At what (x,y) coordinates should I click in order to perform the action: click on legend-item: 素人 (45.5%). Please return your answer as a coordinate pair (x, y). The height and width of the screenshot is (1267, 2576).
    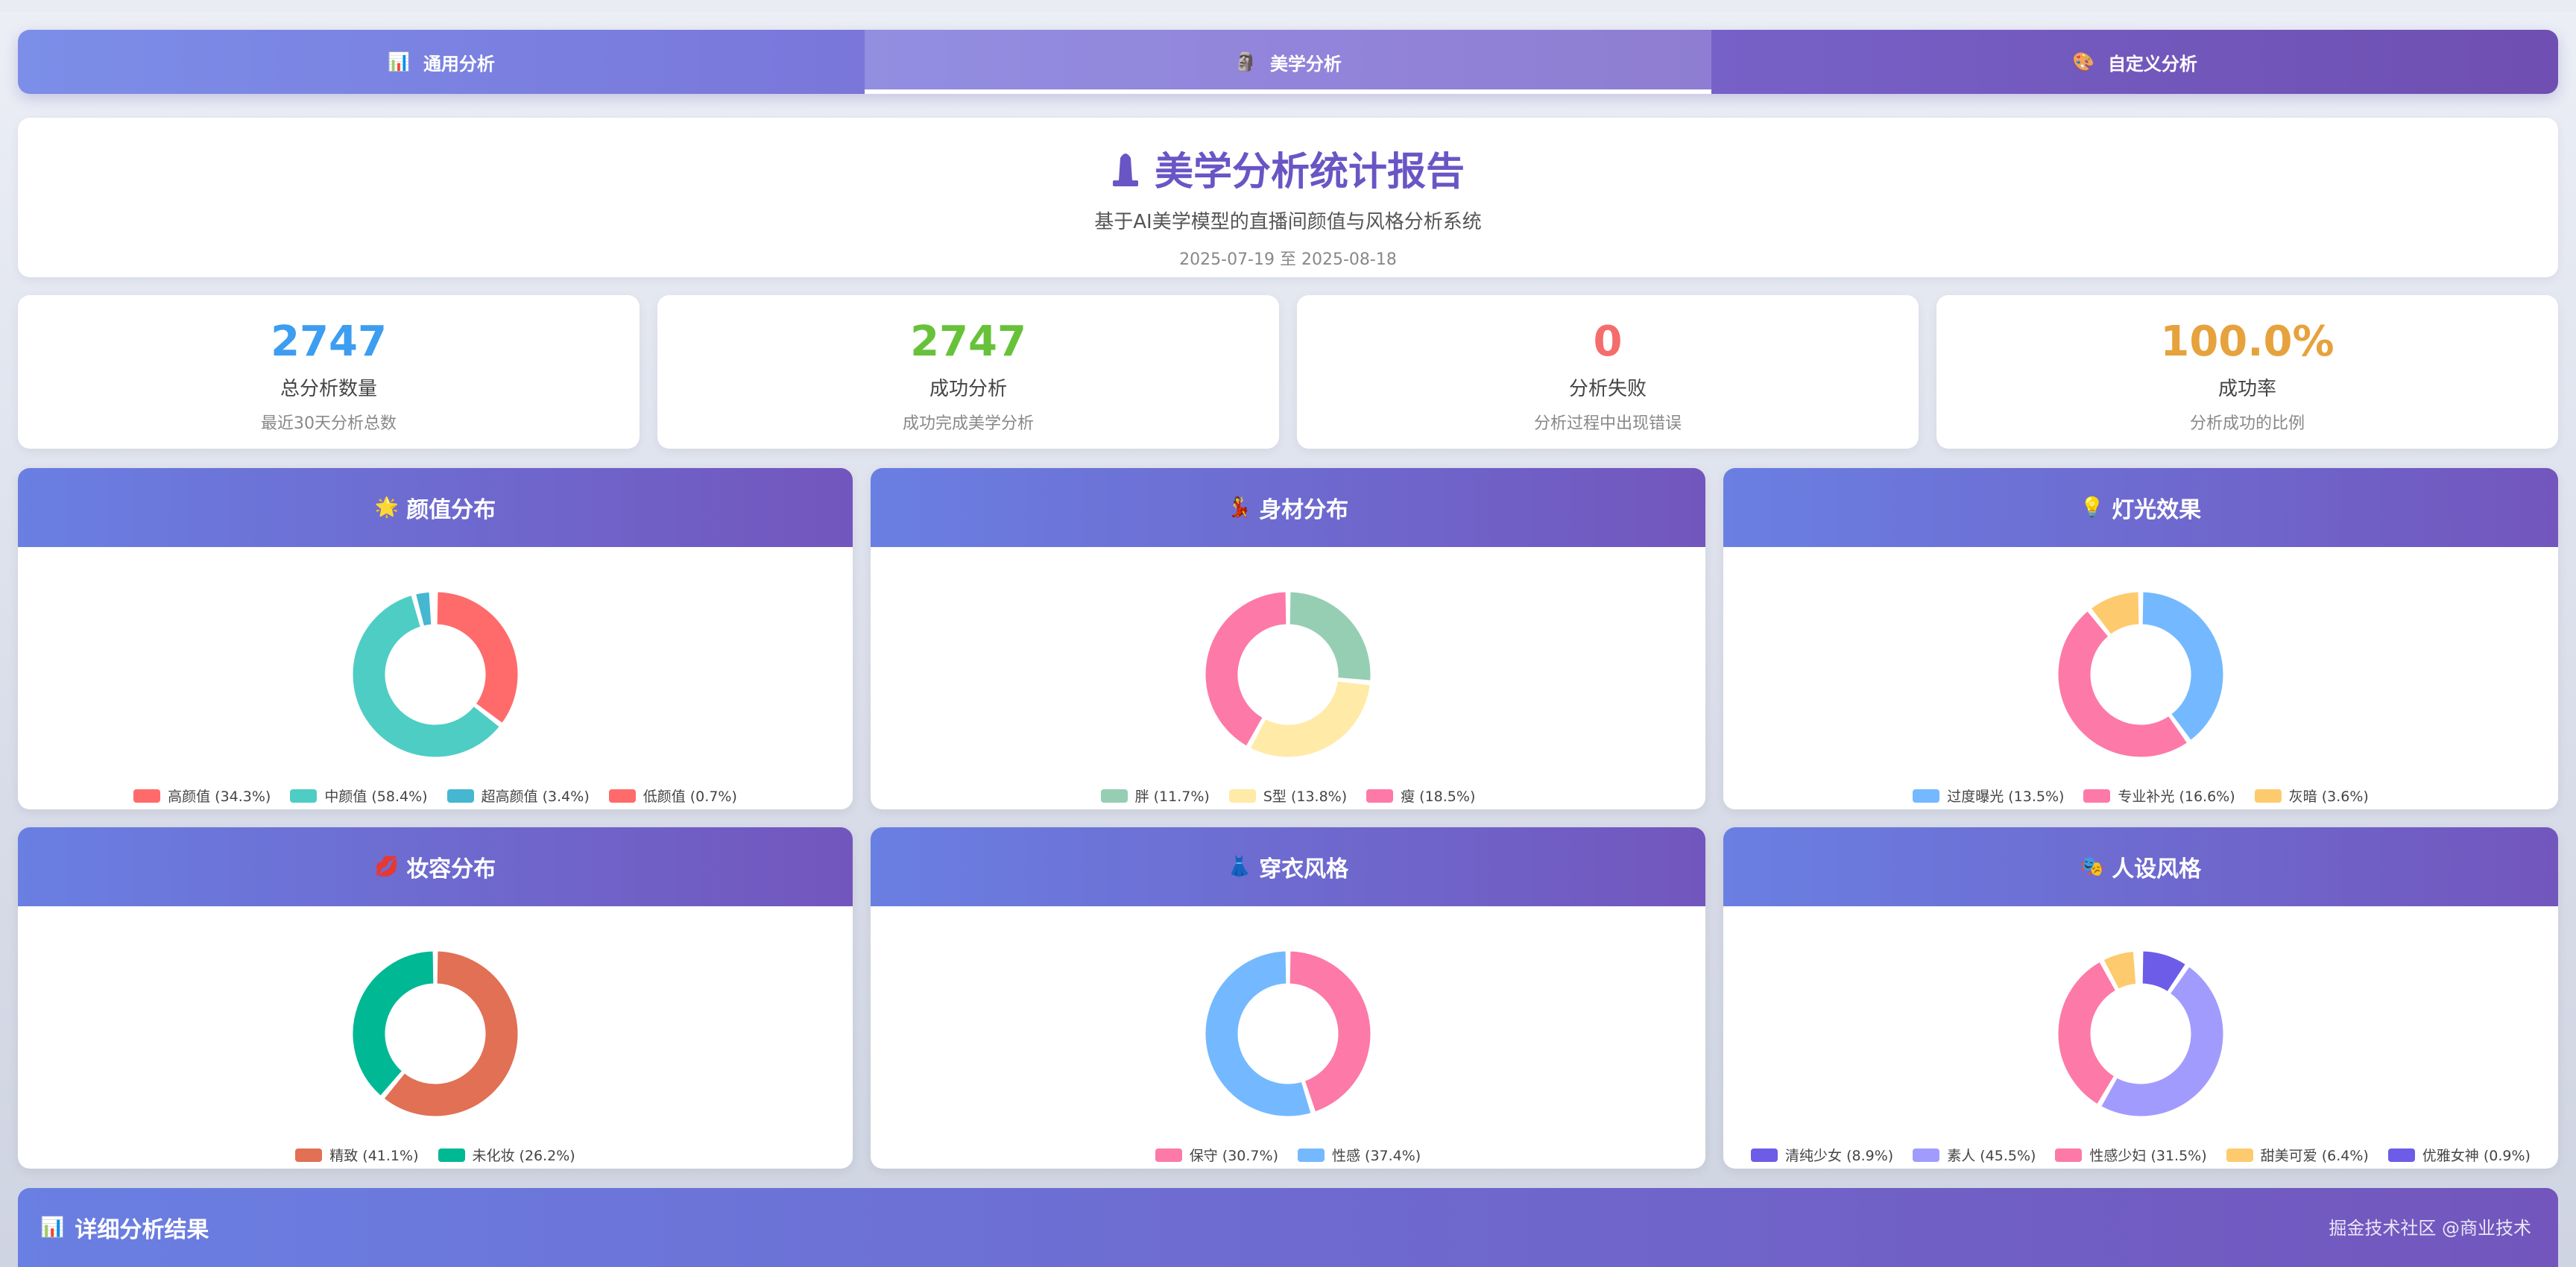
    Looking at the image, I should click on (1974, 1155).